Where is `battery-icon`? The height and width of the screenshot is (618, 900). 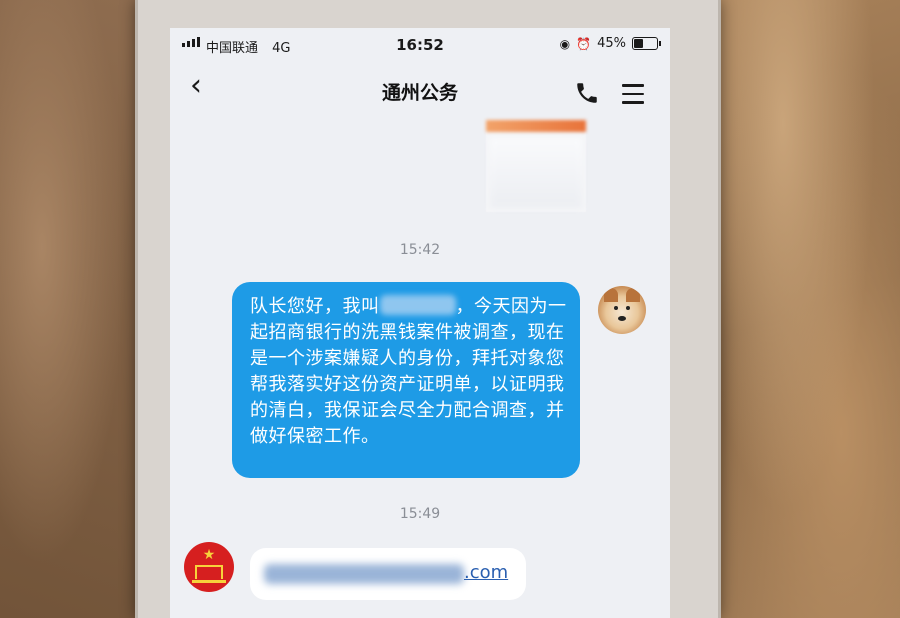
battery-icon is located at coordinates (646, 43).